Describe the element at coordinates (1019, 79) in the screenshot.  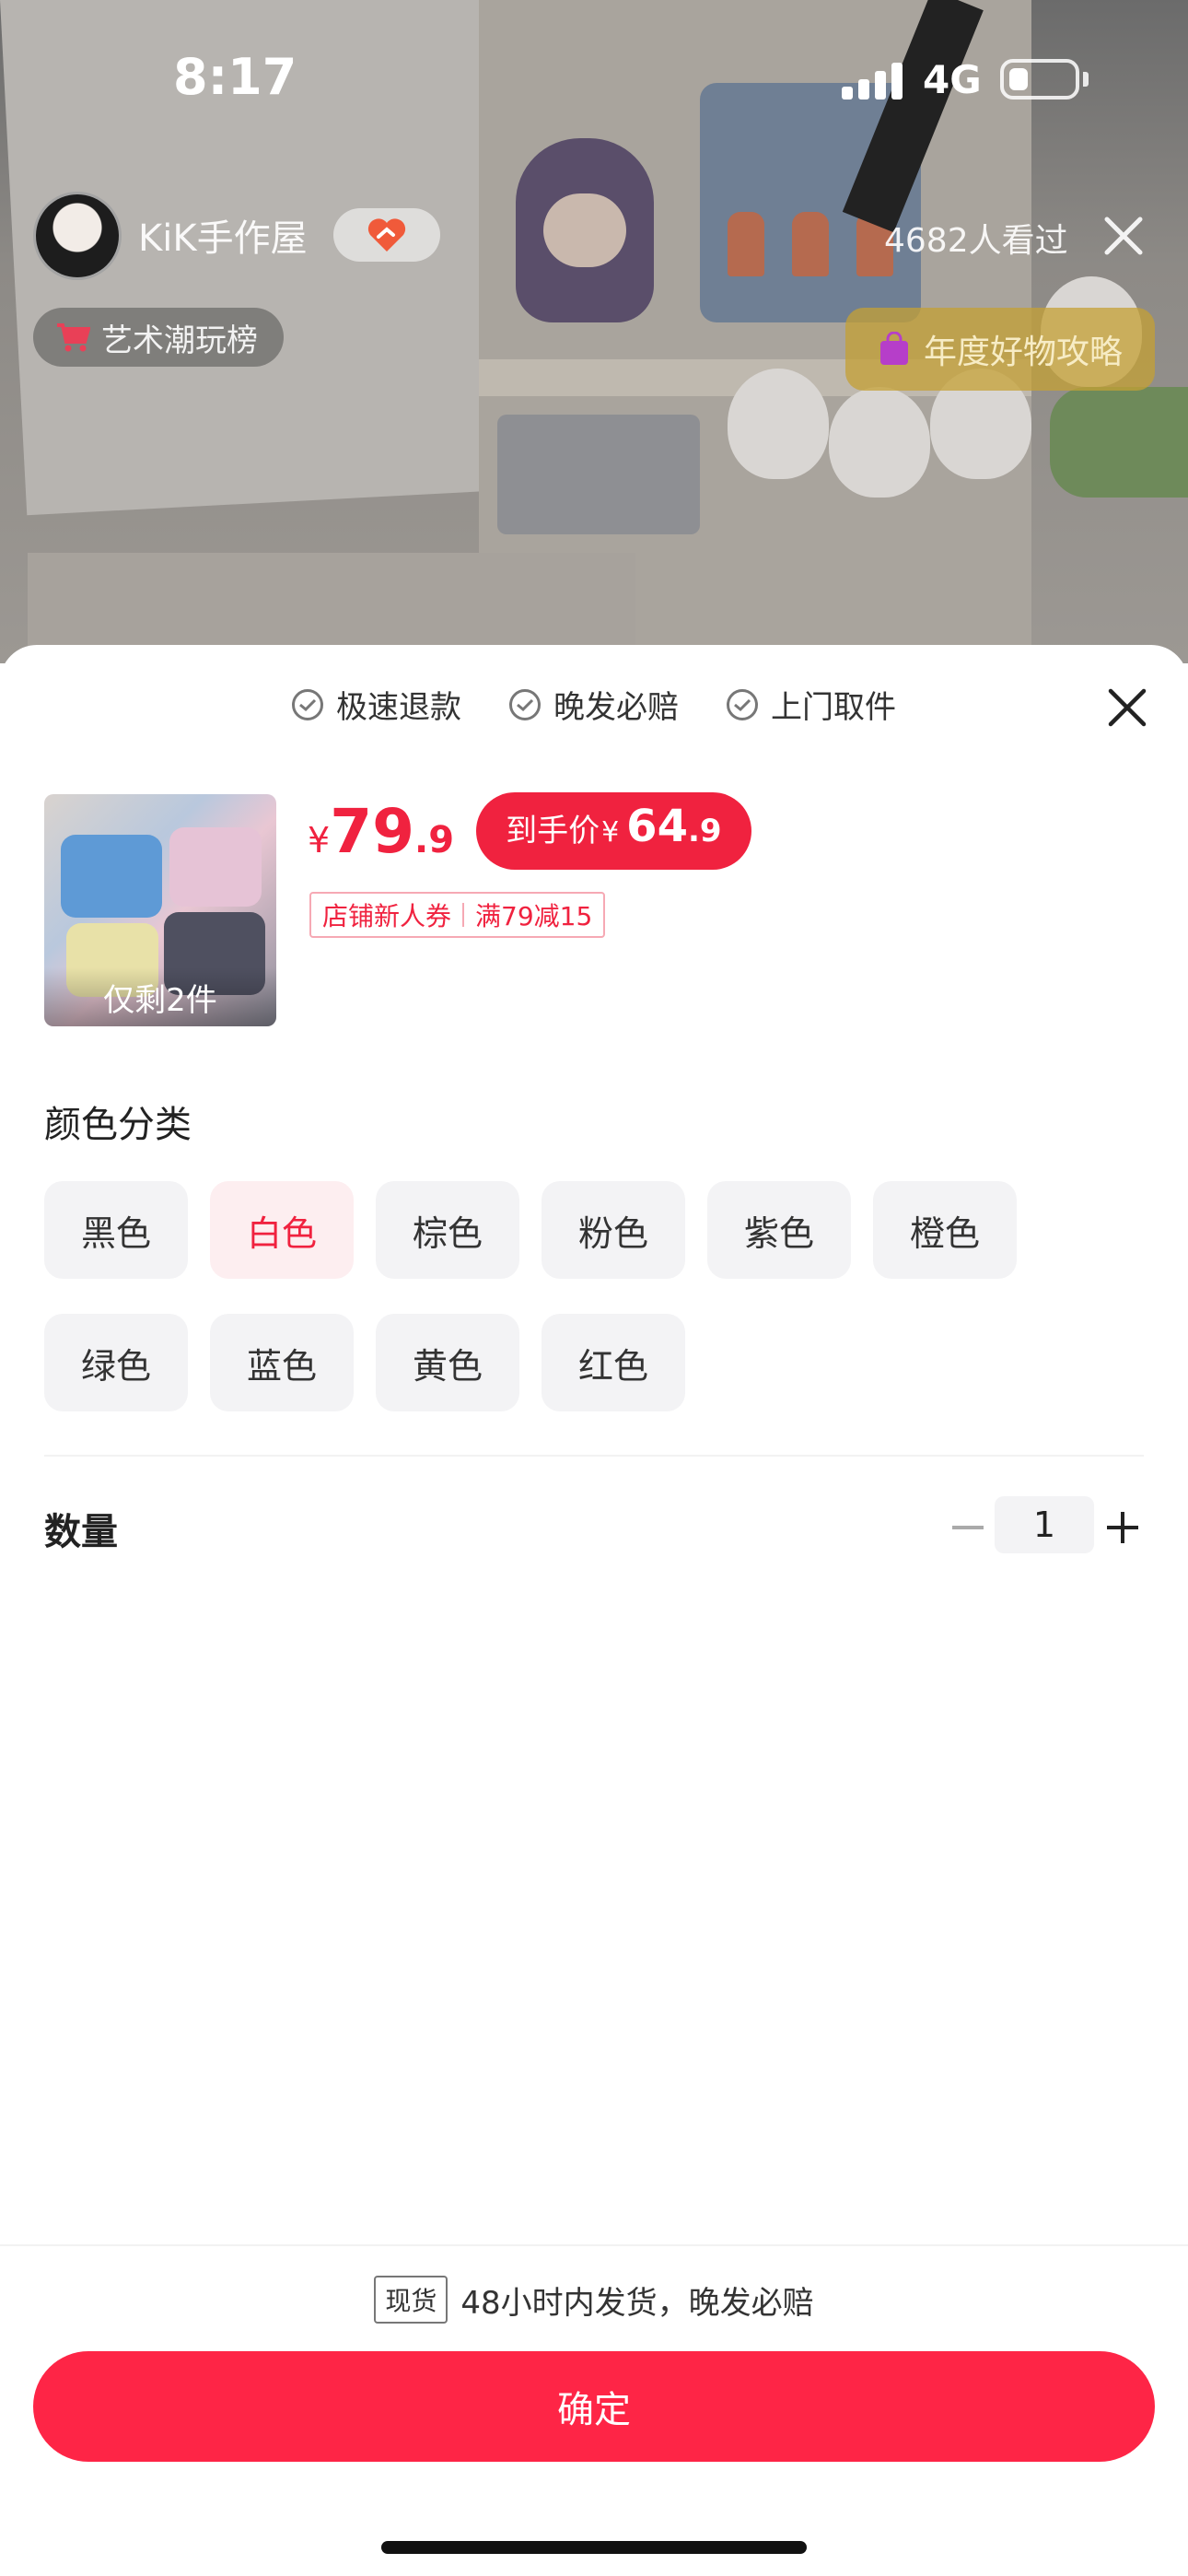
I see `battery-level` at that location.